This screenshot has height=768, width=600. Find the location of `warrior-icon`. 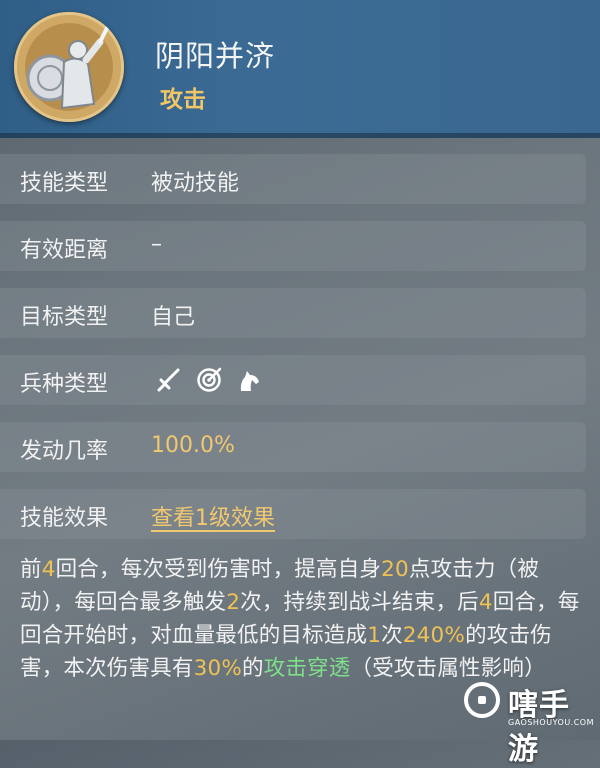

warrior-icon is located at coordinates (69, 67).